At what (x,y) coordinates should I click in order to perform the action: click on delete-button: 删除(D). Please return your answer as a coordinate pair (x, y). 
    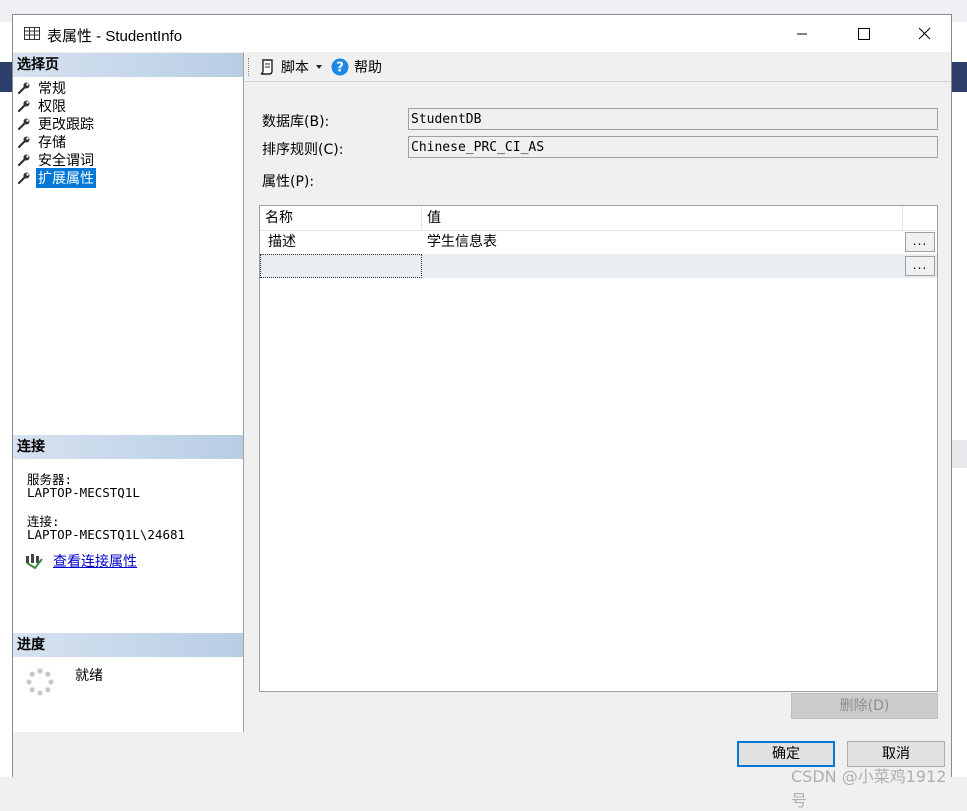
    Looking at the image, I should click on (864, 706).